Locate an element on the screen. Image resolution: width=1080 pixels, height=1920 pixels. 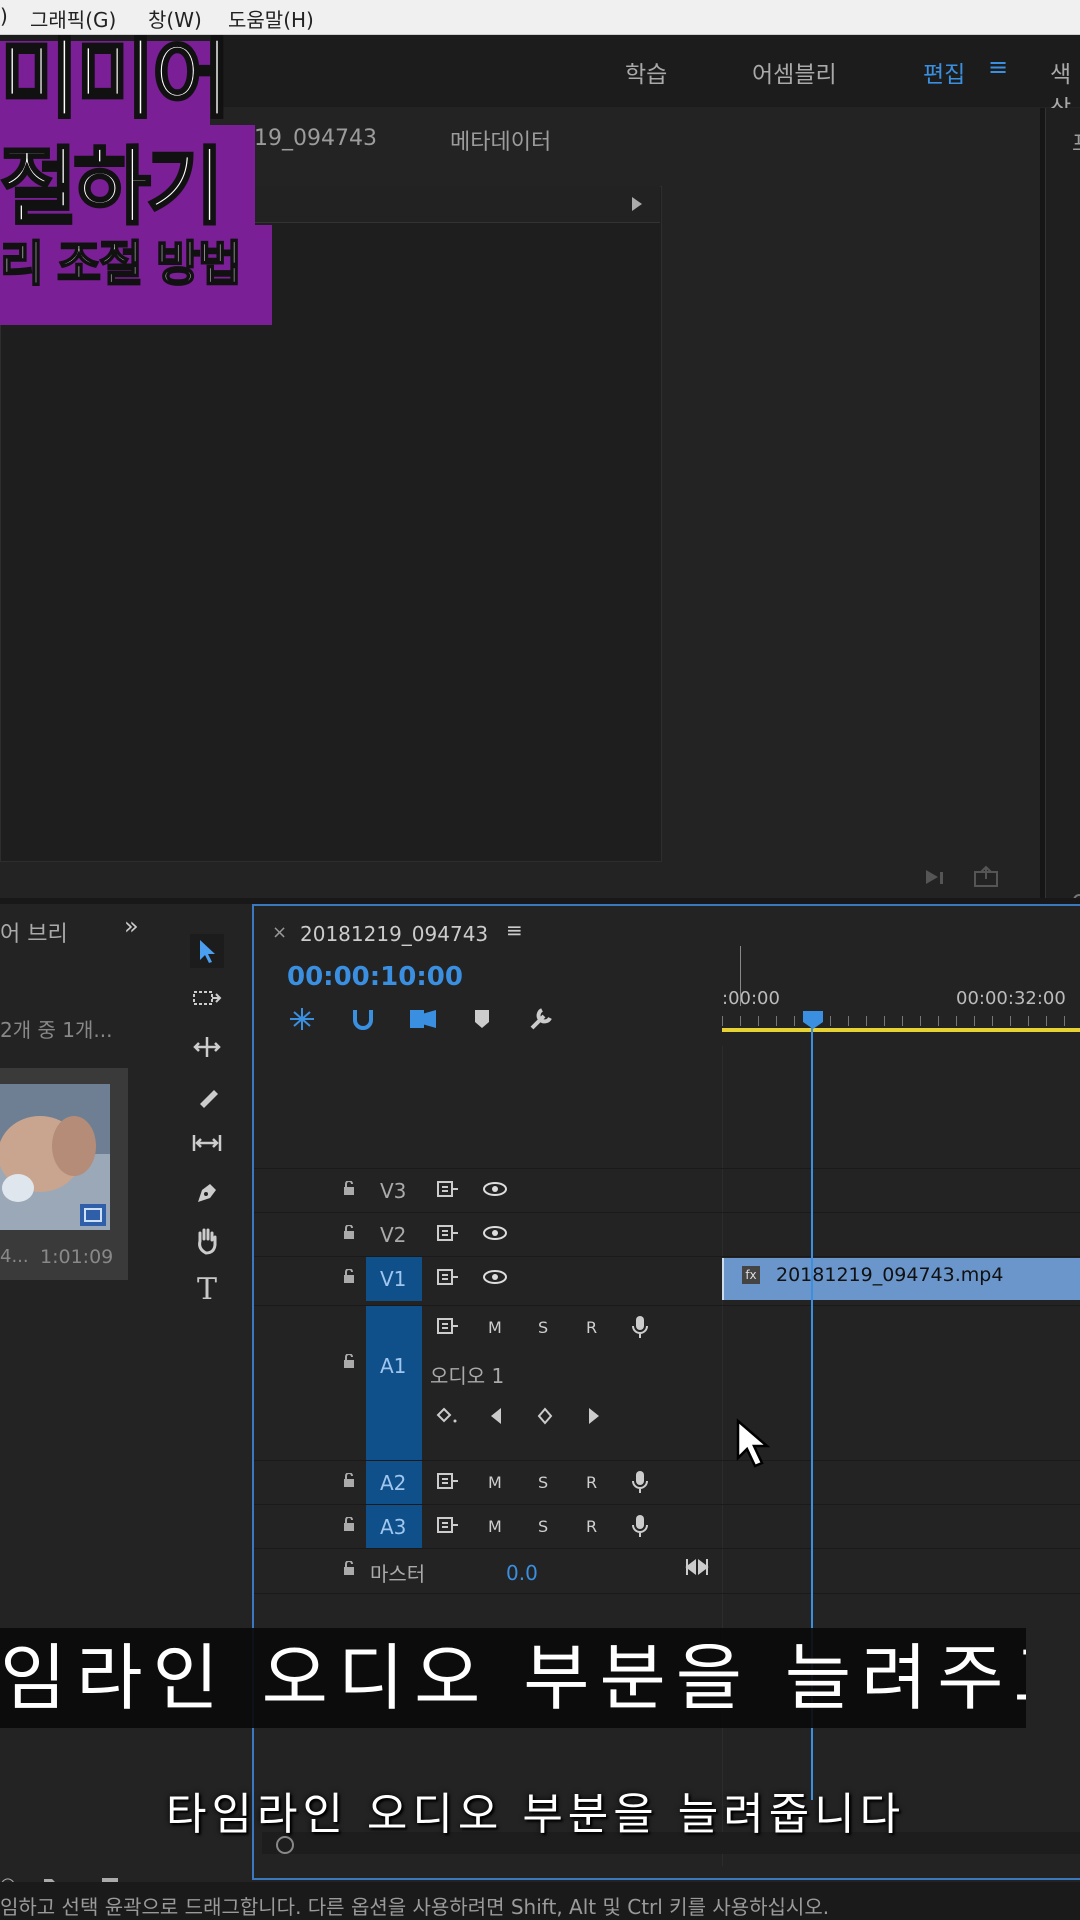
workspace-learn: 학습 is located at coordinates (646, 72).